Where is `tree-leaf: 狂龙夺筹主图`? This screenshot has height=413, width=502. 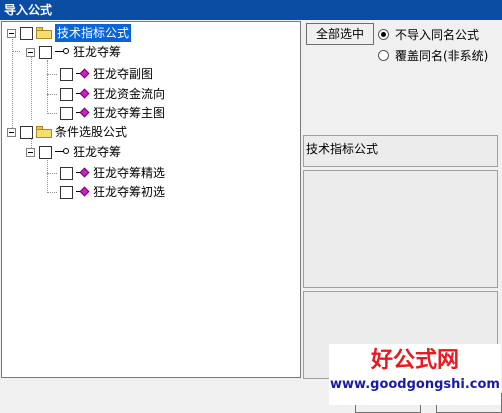
tree-leaf: 狂龙夺筹主图 is located at coordinates (112, 113).